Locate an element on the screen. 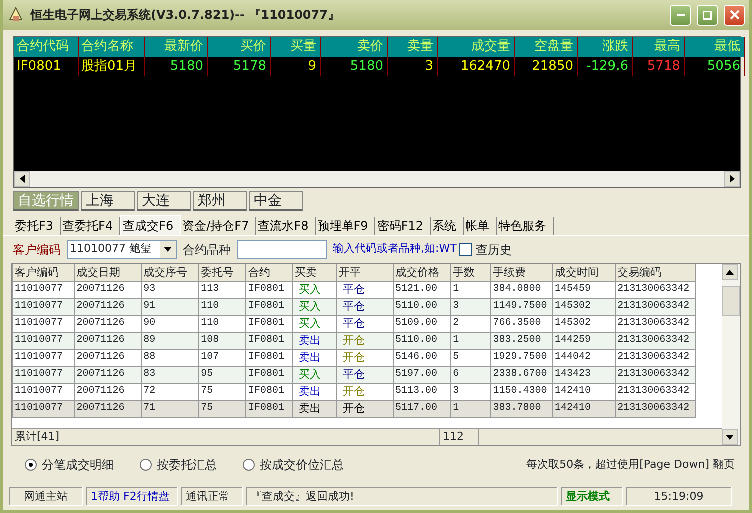 The height and width of the screenshot is (513, 752). minimize-button is located at coordinates (680, 15).